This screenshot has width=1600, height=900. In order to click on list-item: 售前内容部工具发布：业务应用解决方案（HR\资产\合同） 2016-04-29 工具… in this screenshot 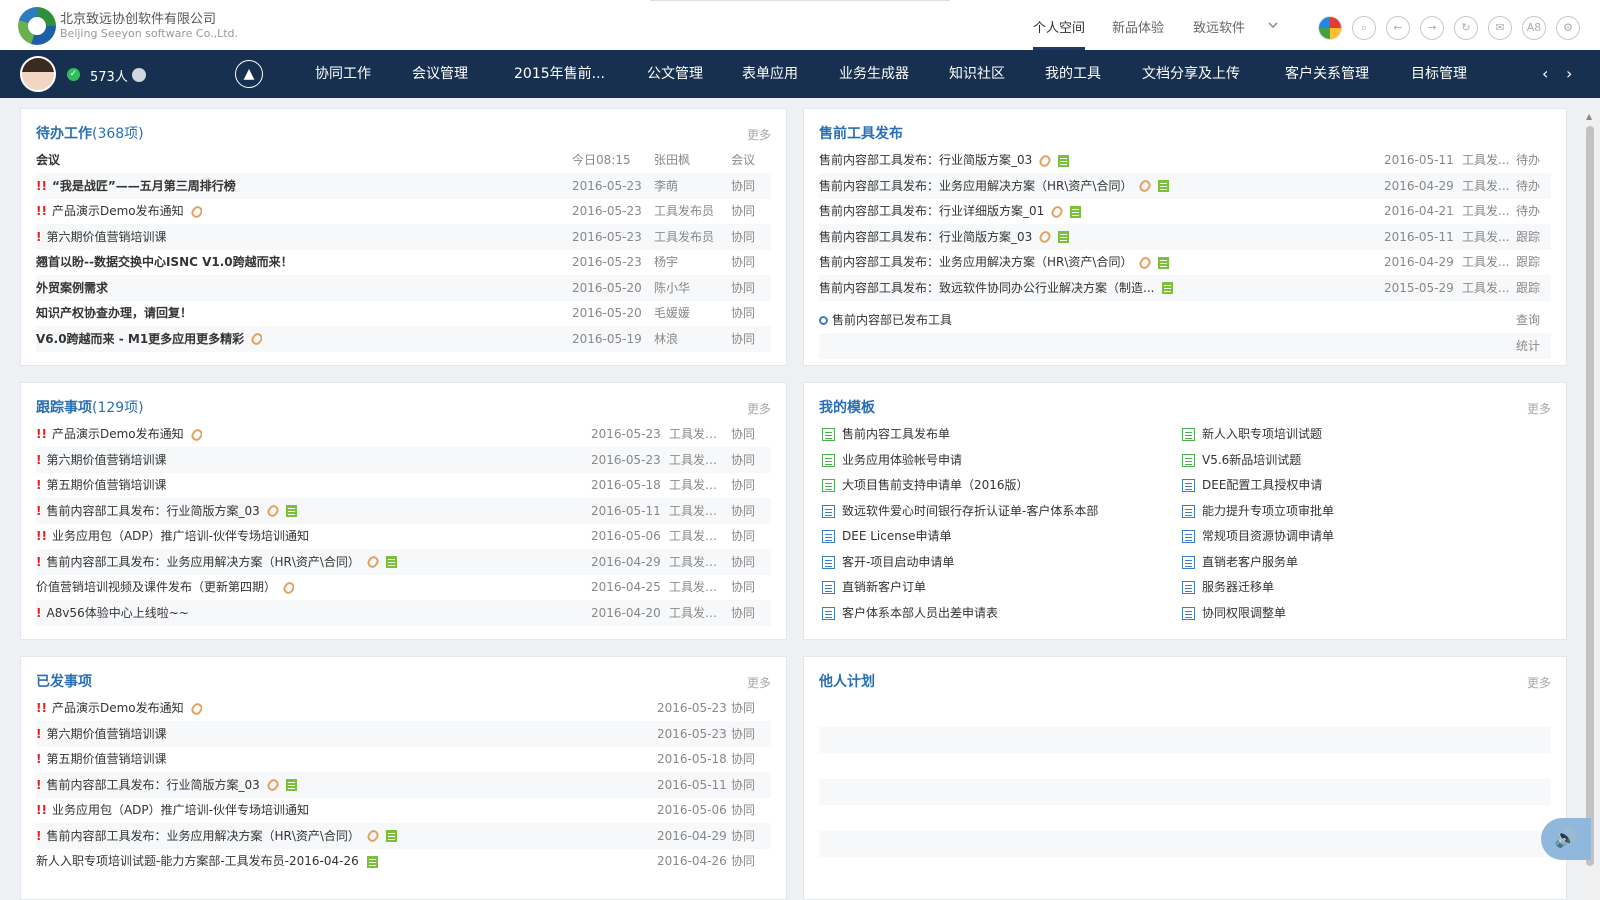, I will do `click(1186, 262)`.